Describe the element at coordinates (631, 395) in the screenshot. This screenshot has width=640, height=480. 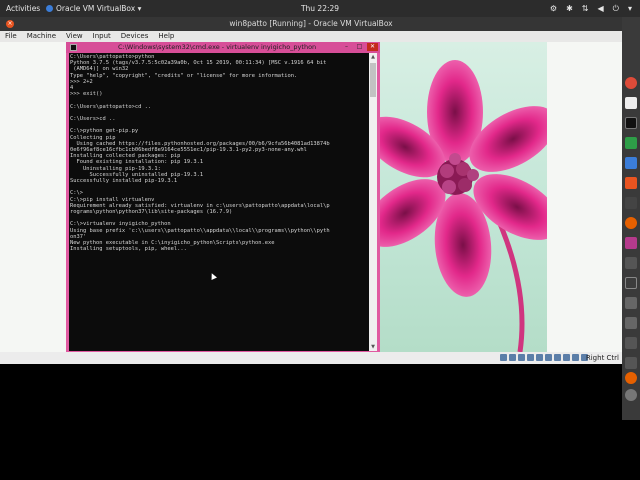
I see `app-grid-icon` at that location.